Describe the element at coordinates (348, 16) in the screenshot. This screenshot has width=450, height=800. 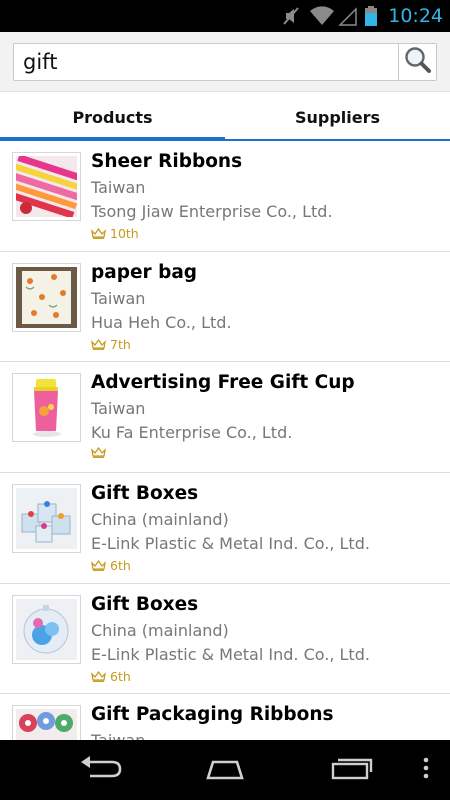
I see `signal-icon` at that location.